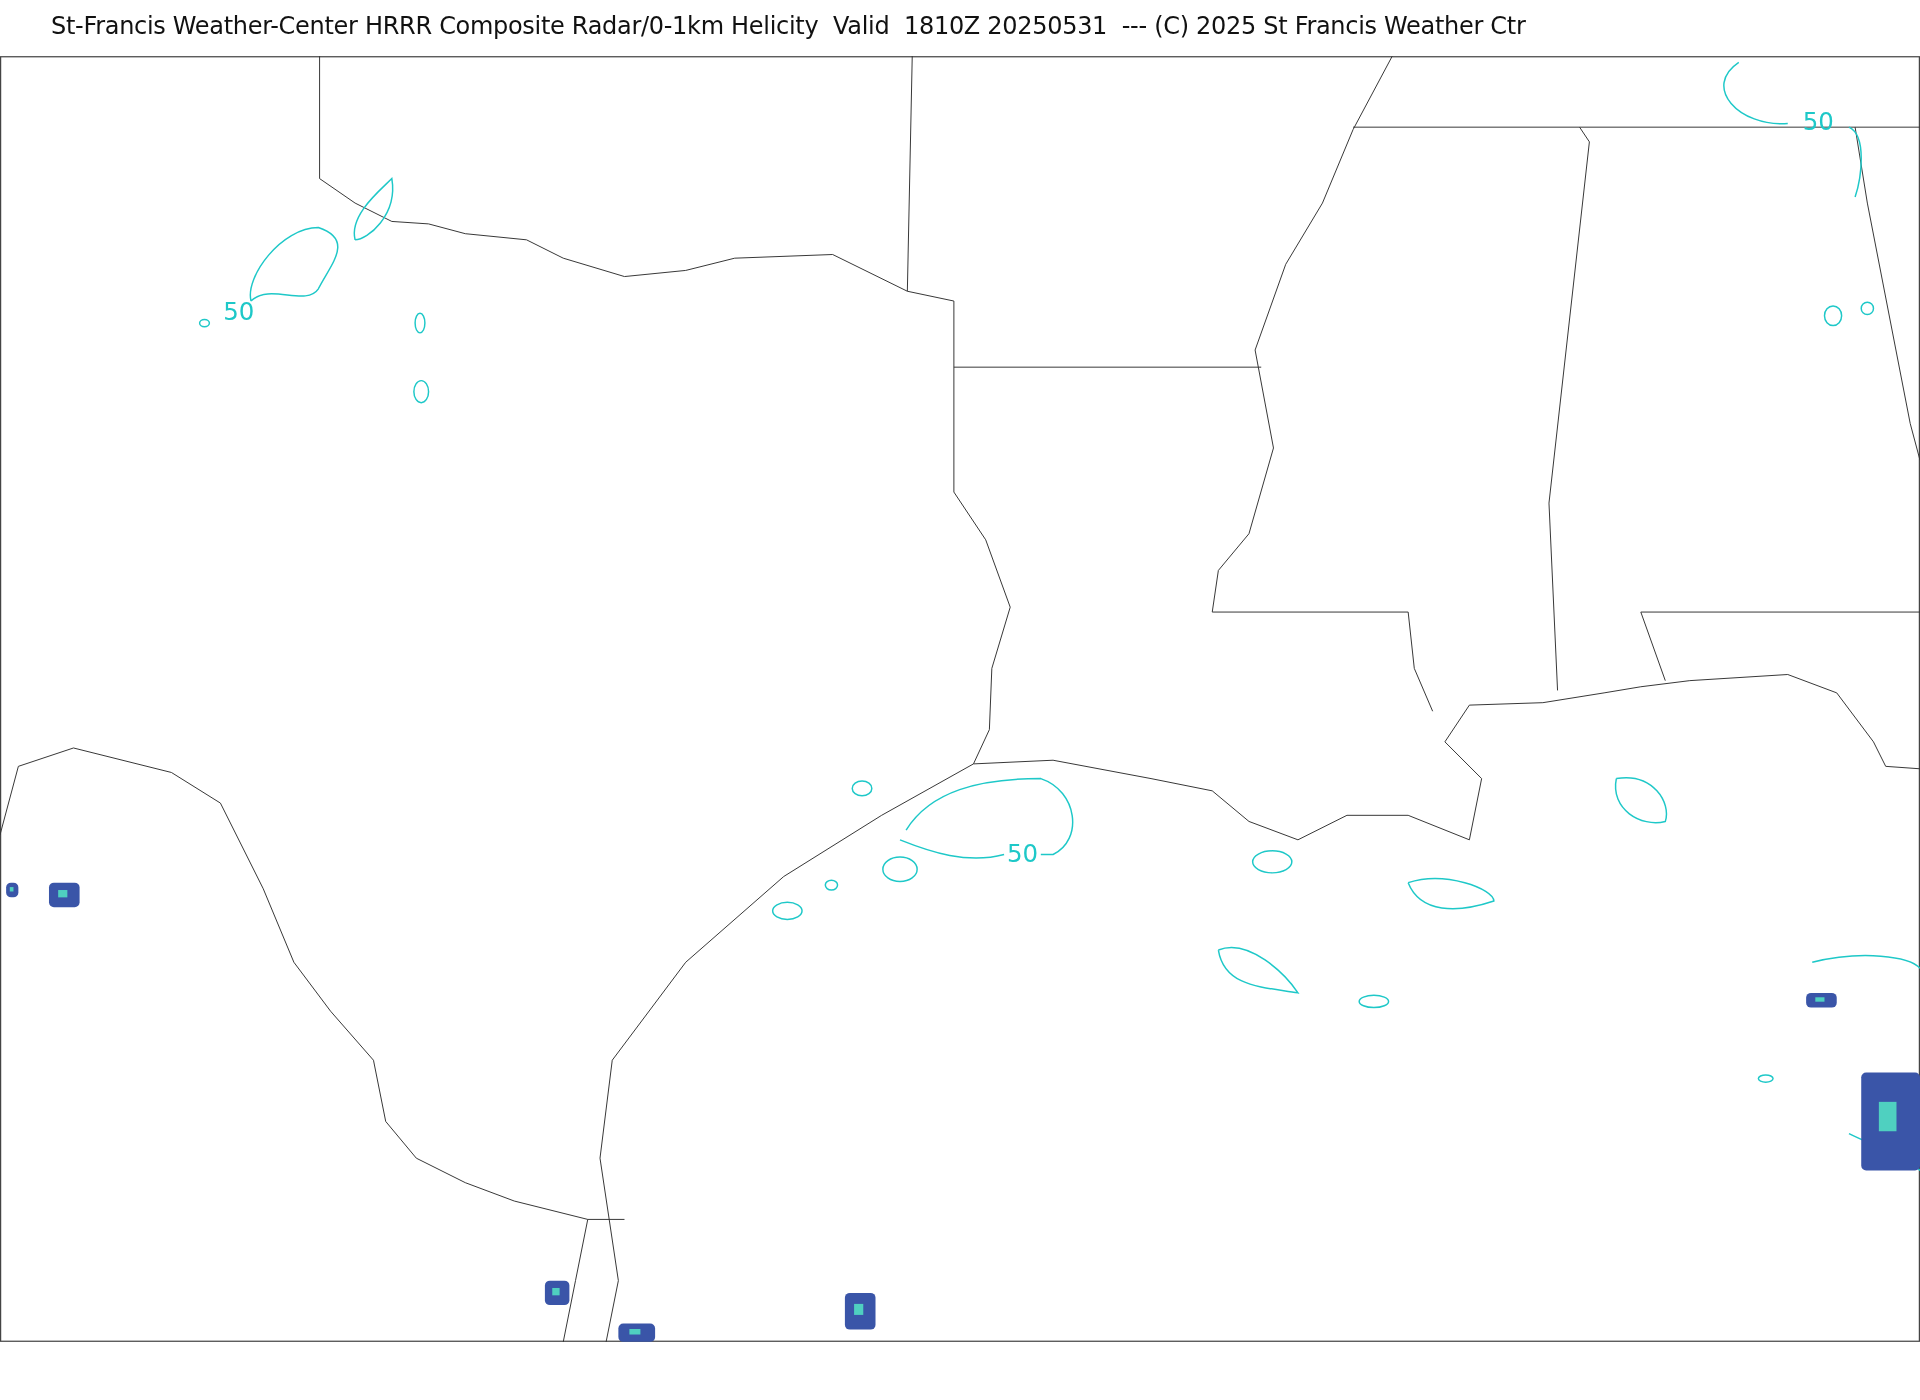  Describe the element at coordinates (788, 26) in the screenshot. I see `map-title: St-Francis Weather-Center HRRR Composite Radar/0-1km Helicity Valid 1810Z 20250531 --- (C) 2025 St Francis Weather Ctr` at that location.